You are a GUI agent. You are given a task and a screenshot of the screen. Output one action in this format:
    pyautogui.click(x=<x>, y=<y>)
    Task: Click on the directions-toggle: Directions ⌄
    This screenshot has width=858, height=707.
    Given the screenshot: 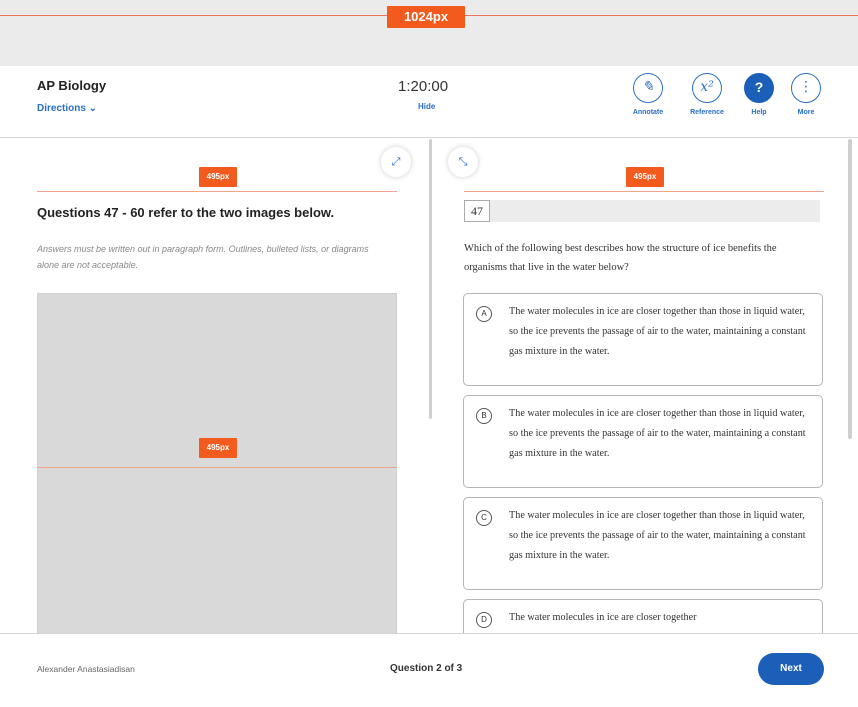 What is the action you would take?
    pyautogui.click(x=67, y=108)
    